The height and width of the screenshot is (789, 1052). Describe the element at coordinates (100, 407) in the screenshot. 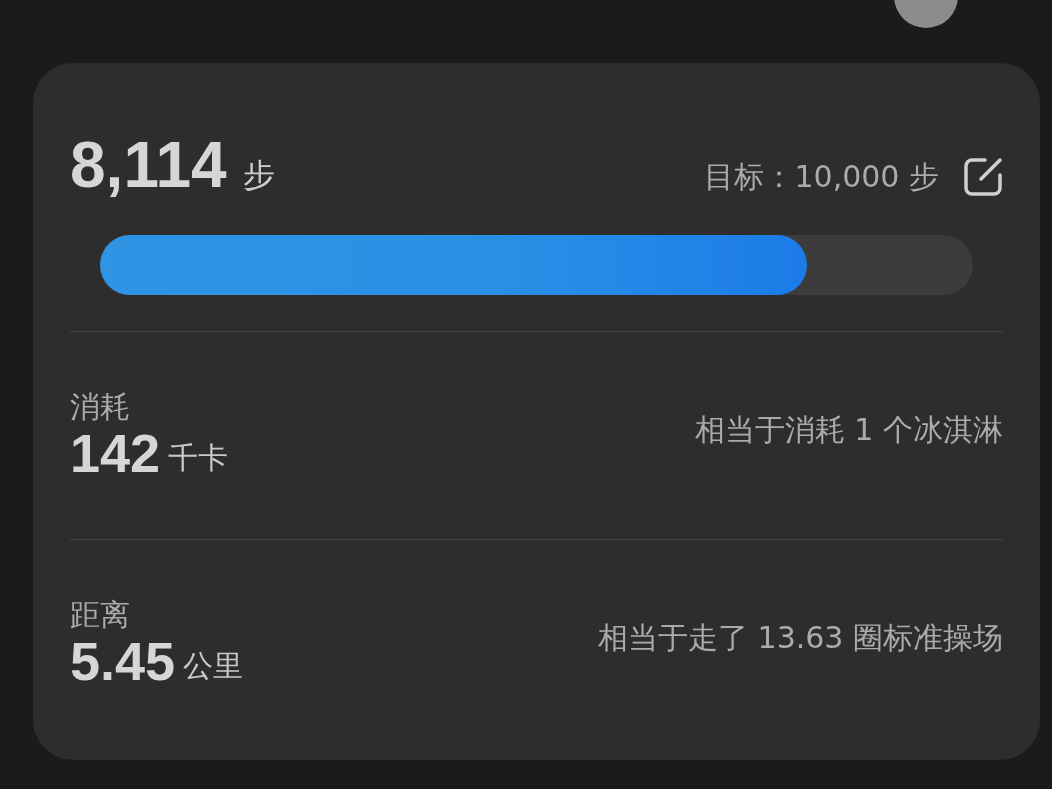

I see `stat-label: 消耗` at that location.